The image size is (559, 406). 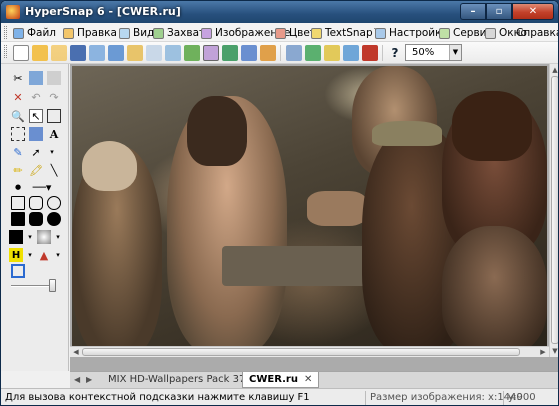 What do you see at coordinates (77, 379) in the screenshot?
I see `tab-scroll-left-icon: ◀` at bounding box center [77, 379].